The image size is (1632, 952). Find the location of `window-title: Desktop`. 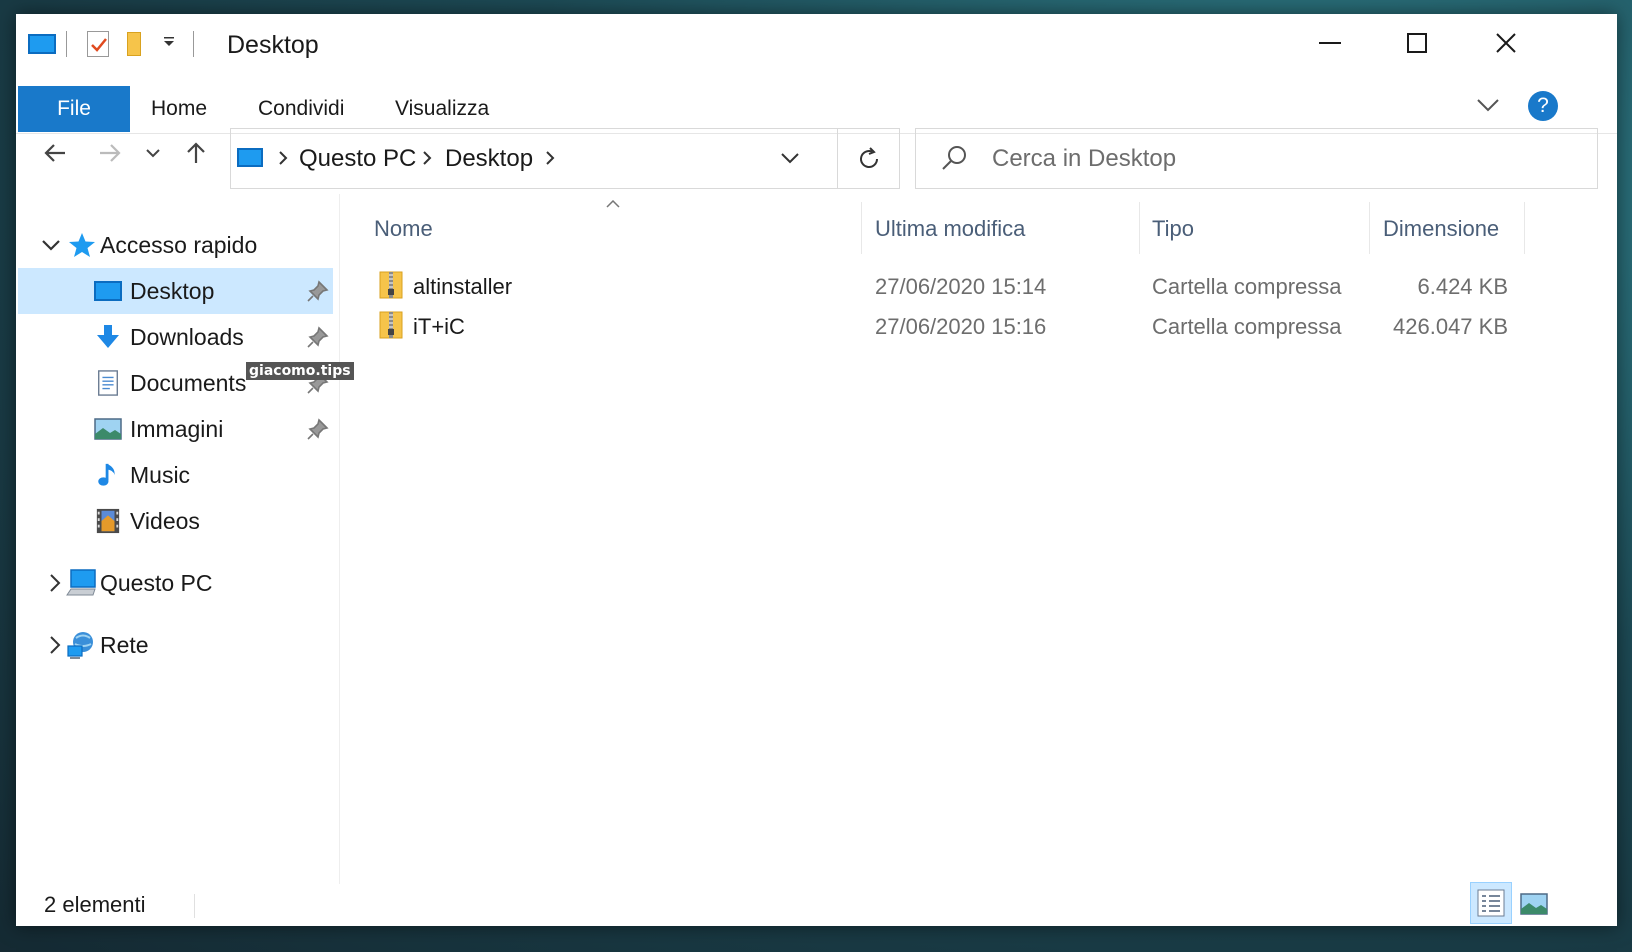

window-title: Desktop is located at coordinates (273, 45).